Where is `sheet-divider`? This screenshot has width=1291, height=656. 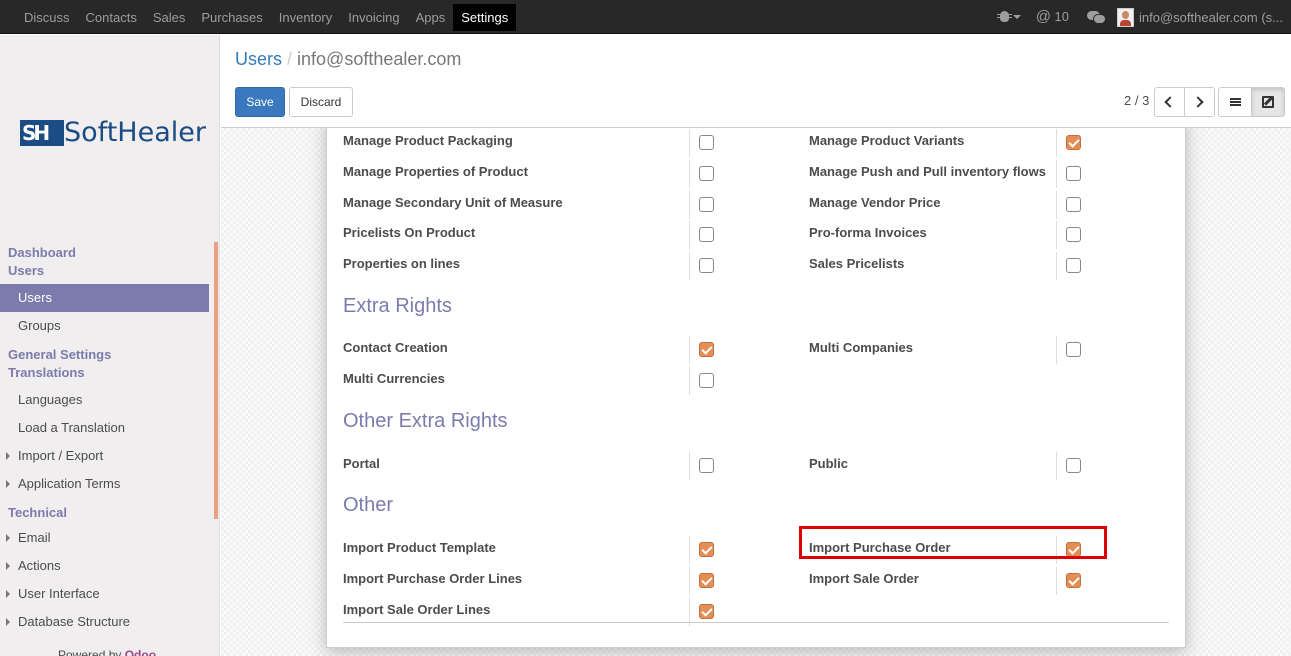 sheet-divider is located at coordinates (756, 622).